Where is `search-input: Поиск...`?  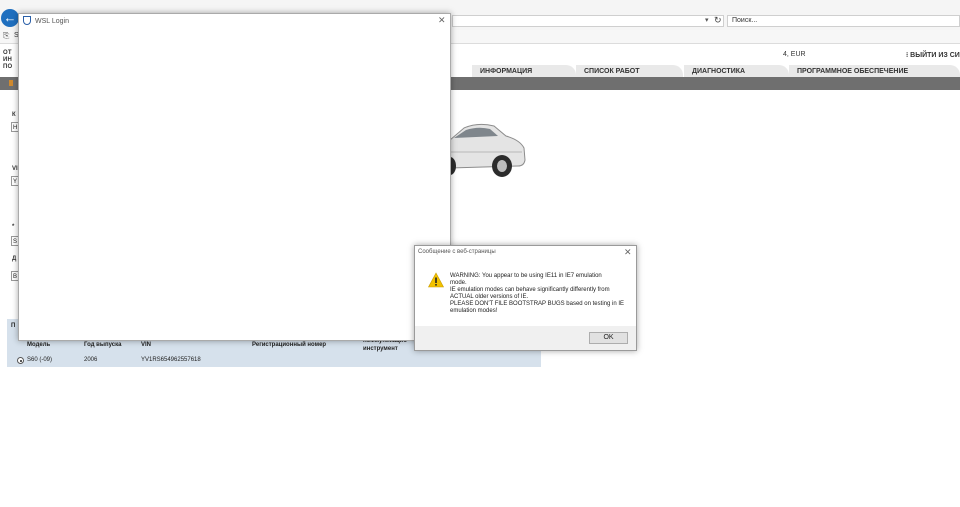
search-input: Поиск... is located at coordinates (843, 21).